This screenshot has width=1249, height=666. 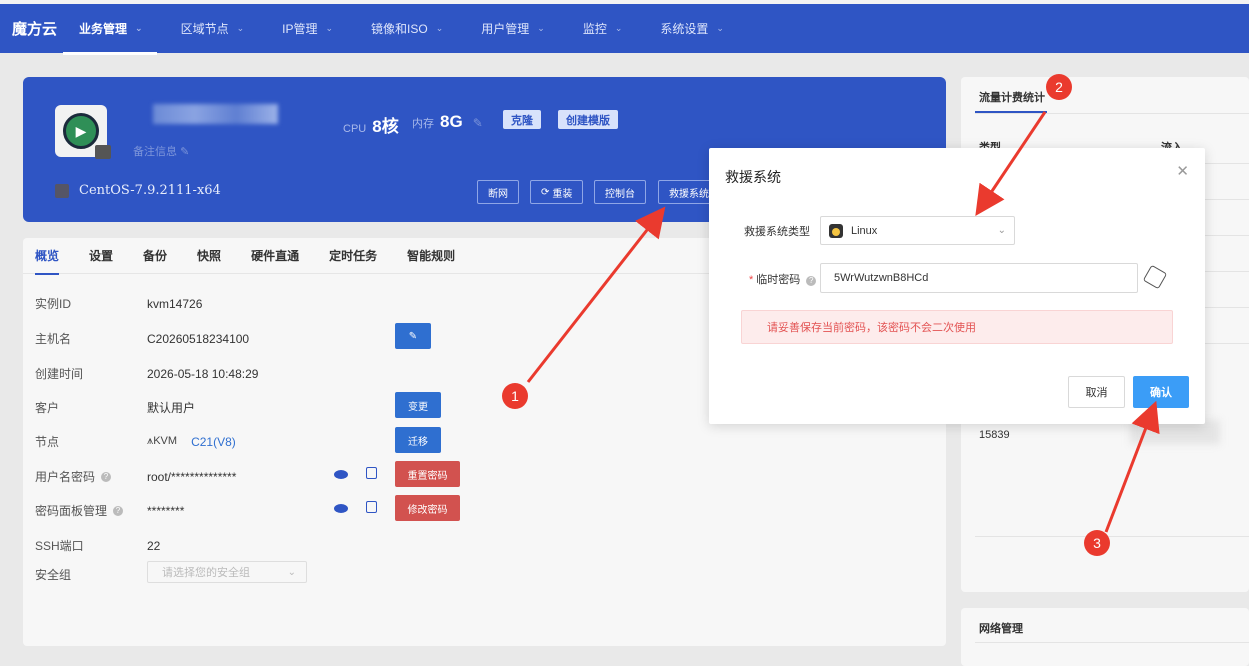 What do you see at coordinates (1097, 543) in the screenshot?
I see `annotation-marker-3: 3` at bounding box center [1097, 543].